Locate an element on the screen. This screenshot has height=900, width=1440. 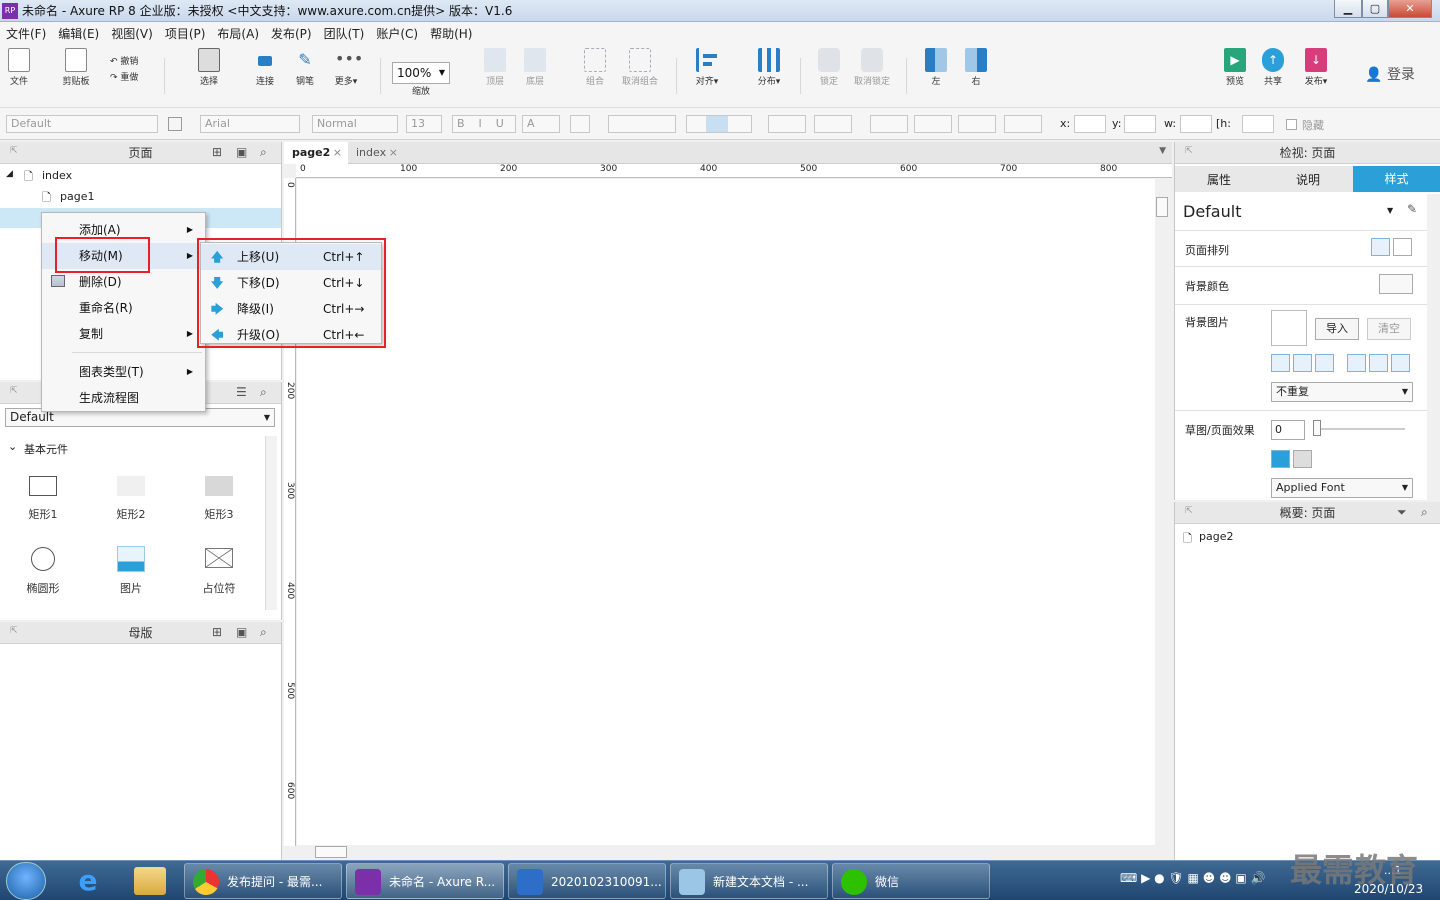
lock-button: 锁定 is located at coordinates (829, 67).